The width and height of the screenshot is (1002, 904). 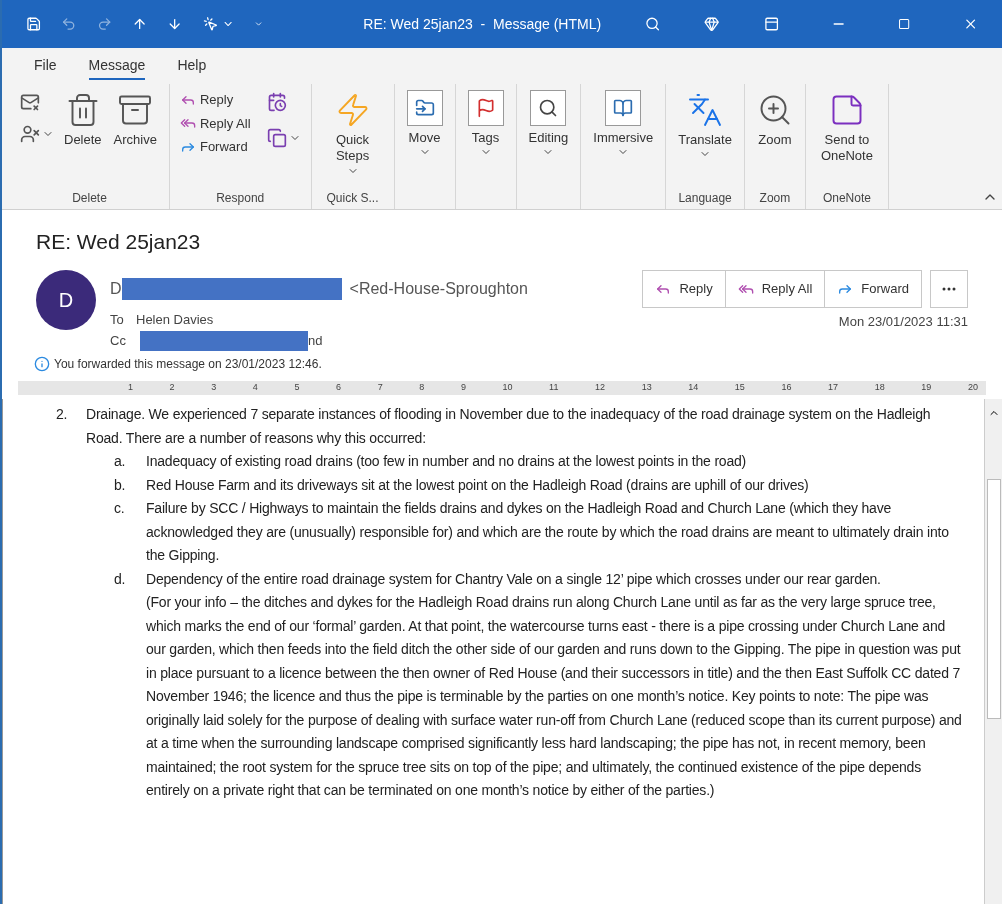 I want to click on list-item-text: Red House Farm and its driveways sit at the lowest point on the Hadleigh Road (drains are uphill of our drives), so click(x=477, y=485).